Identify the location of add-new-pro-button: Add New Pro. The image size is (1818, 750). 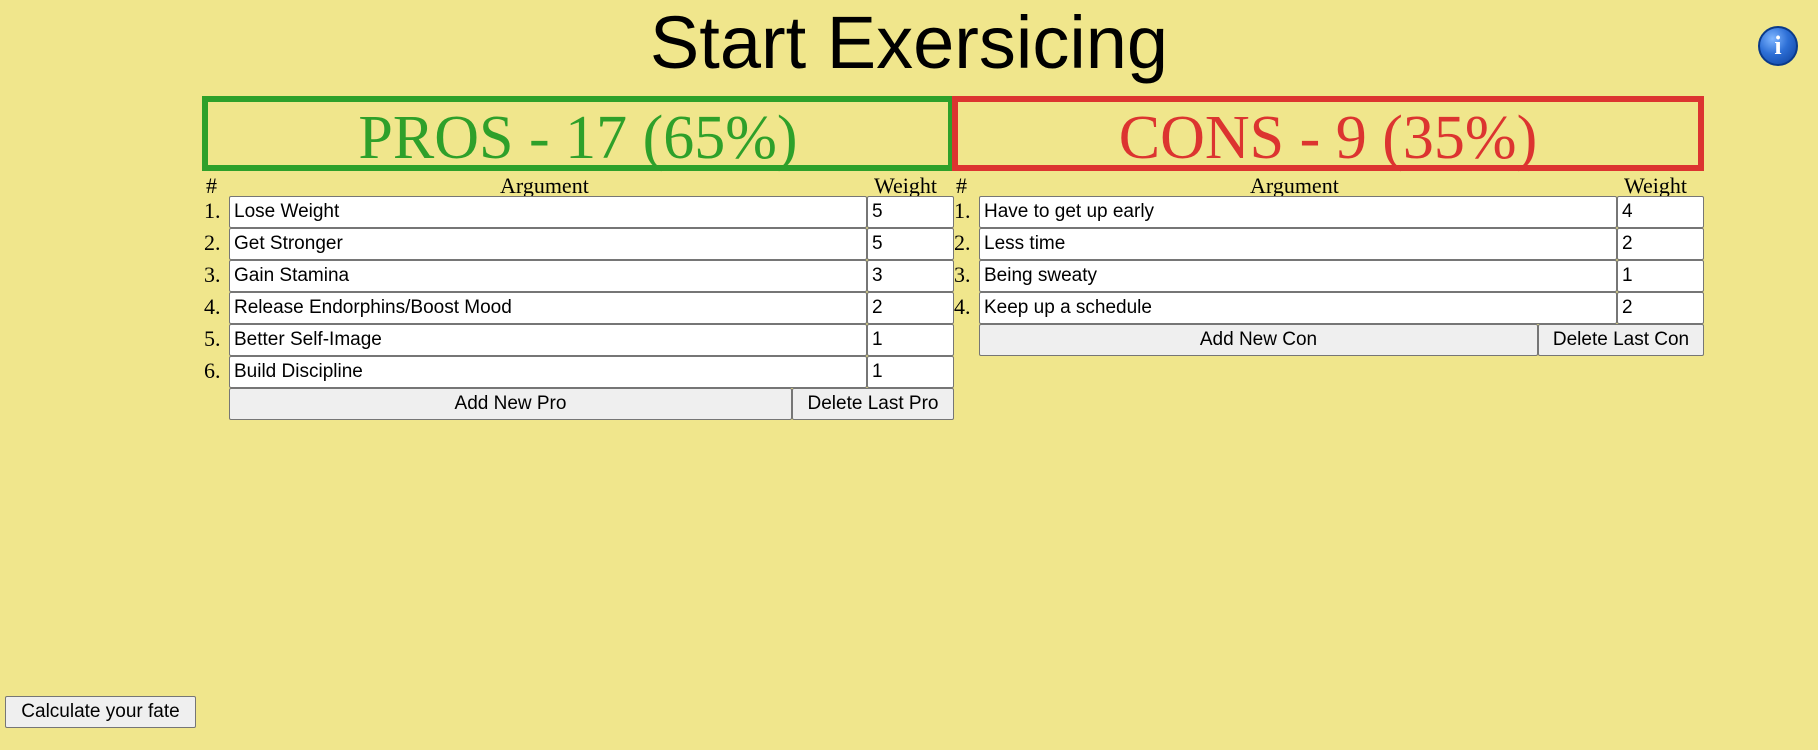
(510, 404).